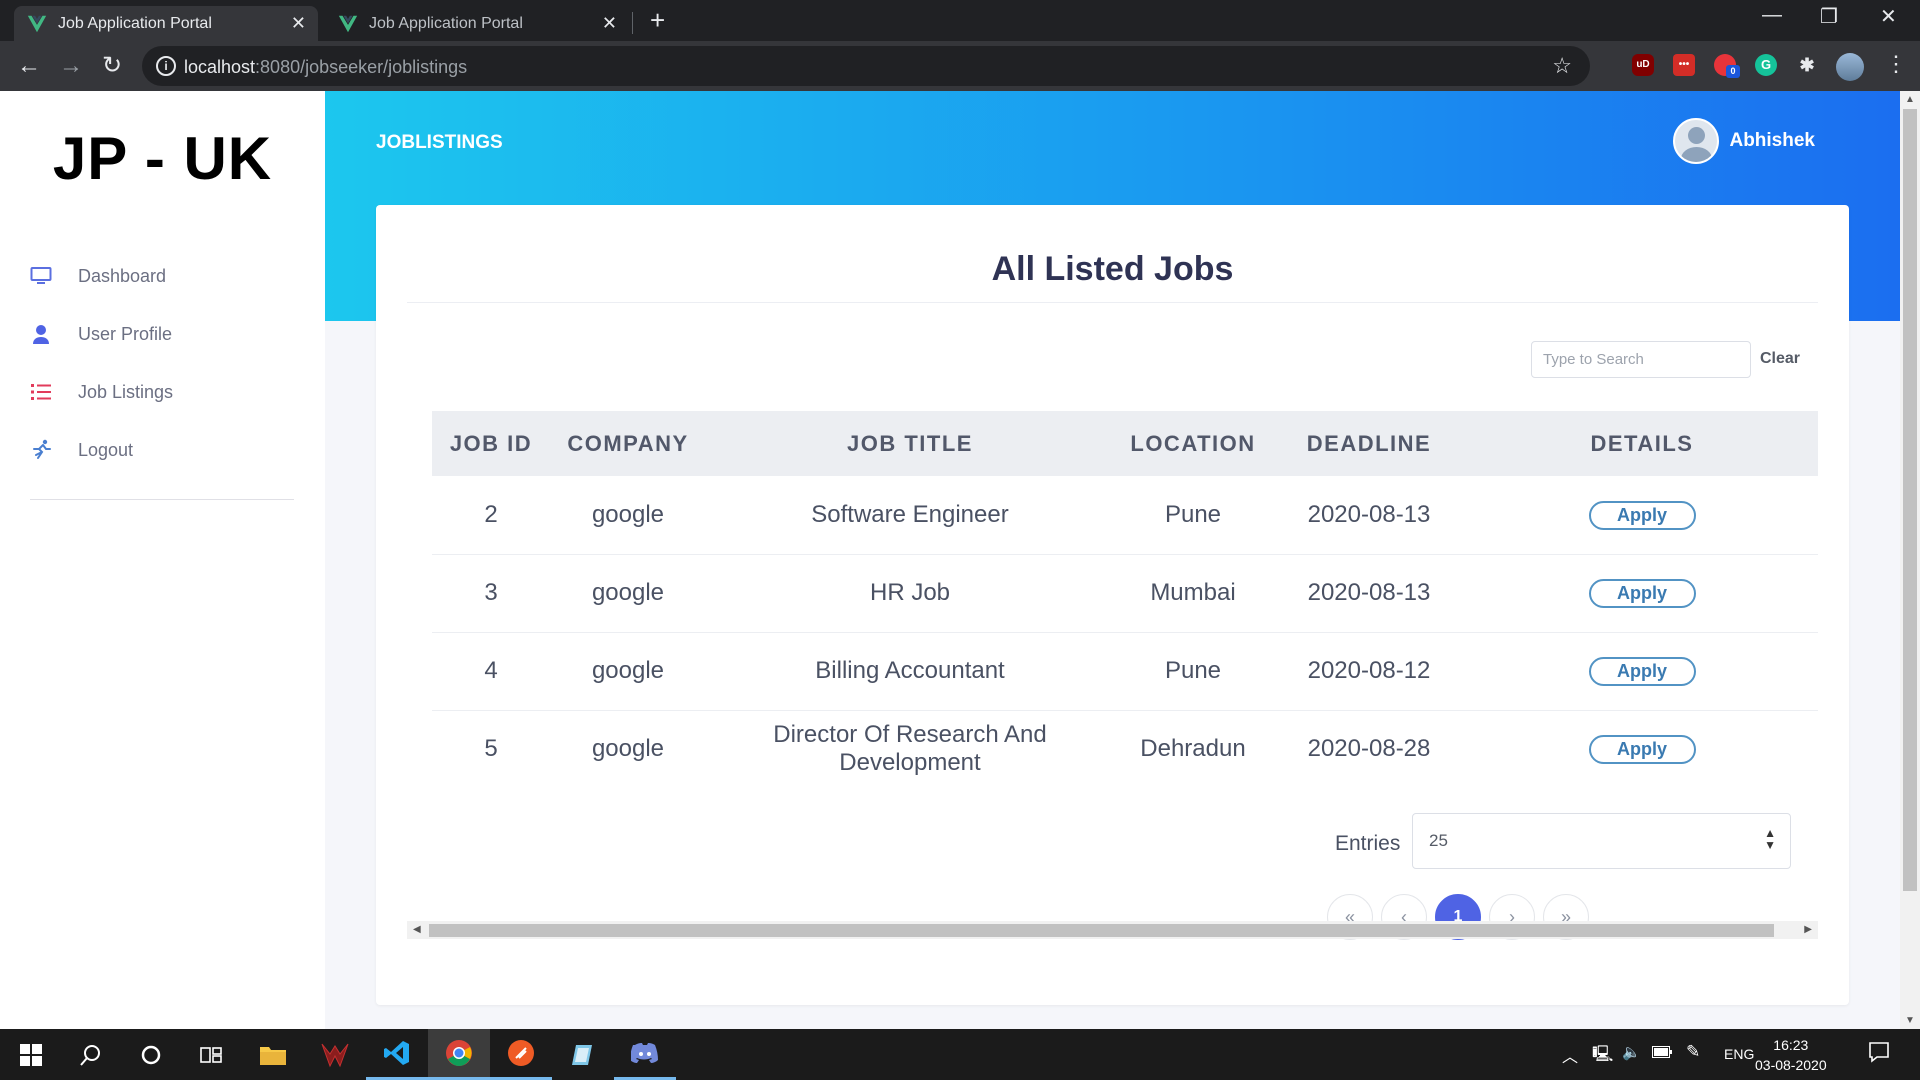  Describe the element at coordinates (1684, 65) in the screenshot. I see `lastpass-icon: •••` at that location.